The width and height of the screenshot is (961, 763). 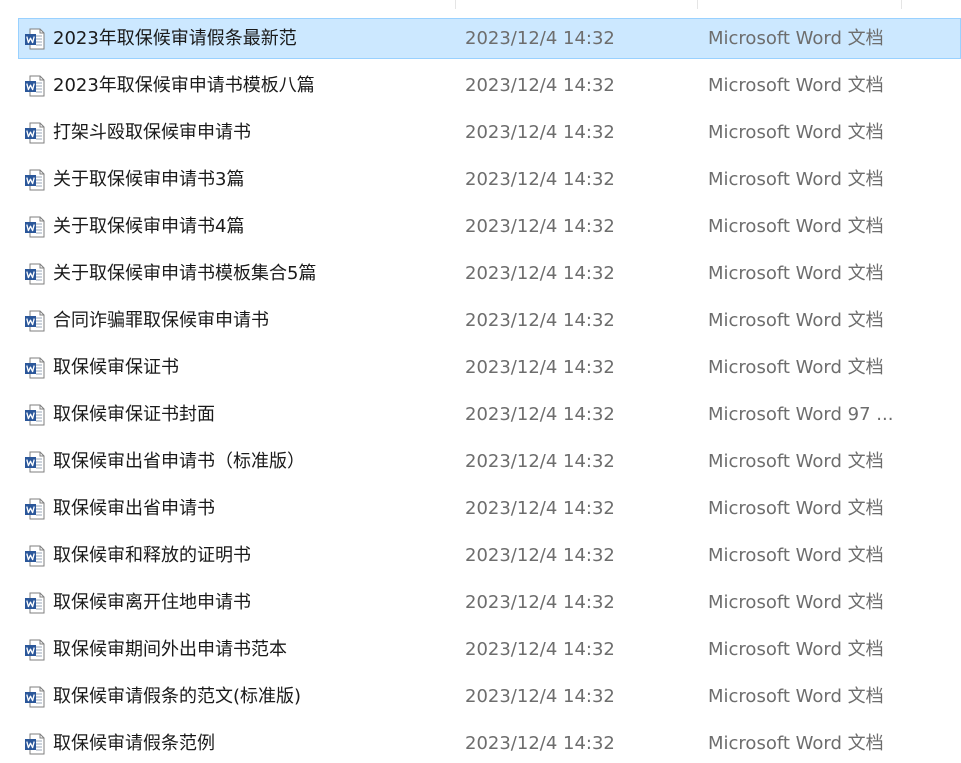 What do you see at coordinates (177, 696) in the screenshot?
I see `file-name: 取保候审请假条的范文(标准版)` at bounding box center [177, 696].